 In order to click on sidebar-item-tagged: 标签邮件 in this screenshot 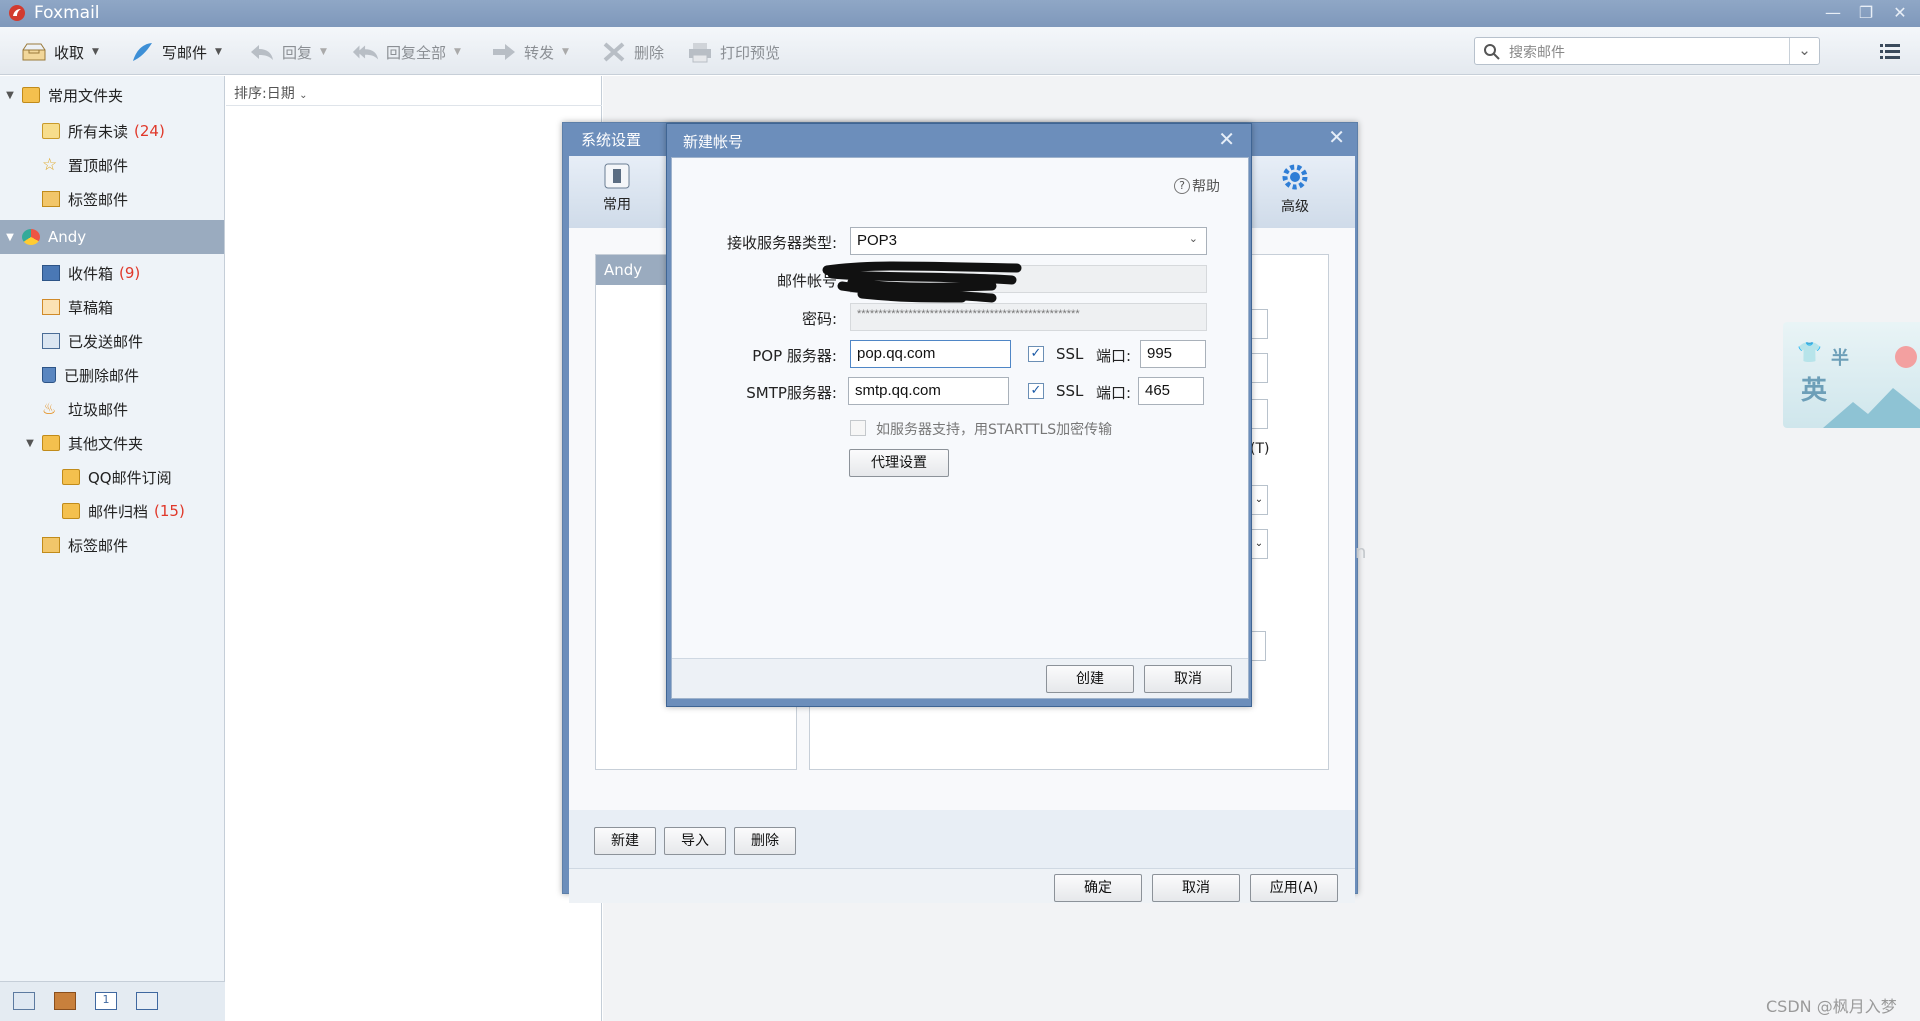, I will do `click(112, 199)`.